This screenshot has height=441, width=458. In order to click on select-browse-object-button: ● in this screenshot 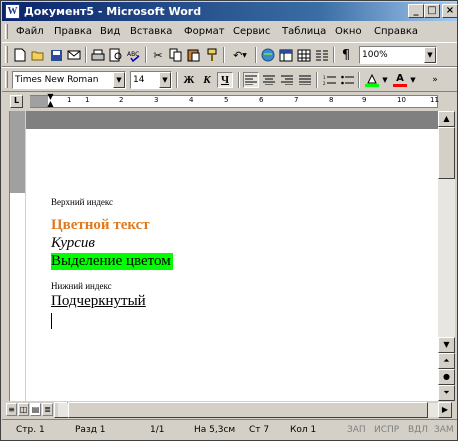, I will do `click(446, 377)`.